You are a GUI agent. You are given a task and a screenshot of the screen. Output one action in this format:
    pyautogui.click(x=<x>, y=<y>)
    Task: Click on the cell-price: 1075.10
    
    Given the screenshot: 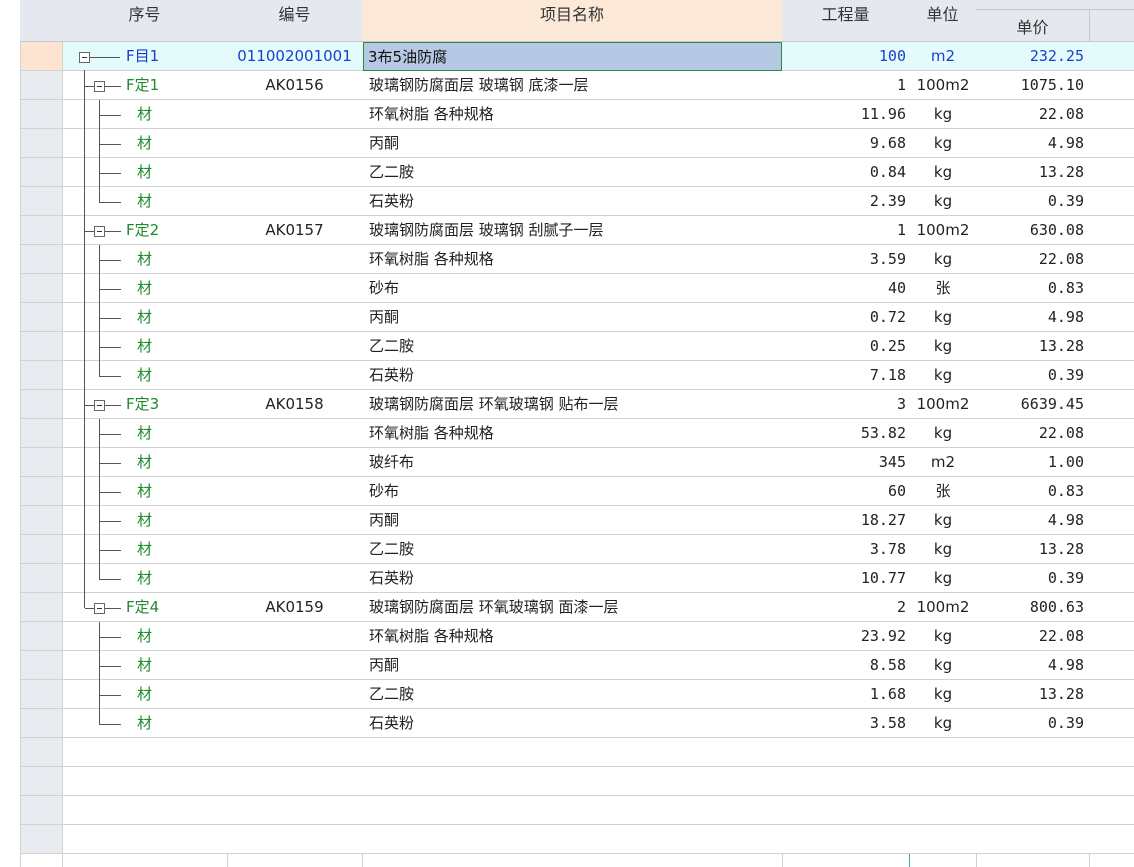 What is the action you would take?
    pyautogui.click(x=1030, y=85)
    